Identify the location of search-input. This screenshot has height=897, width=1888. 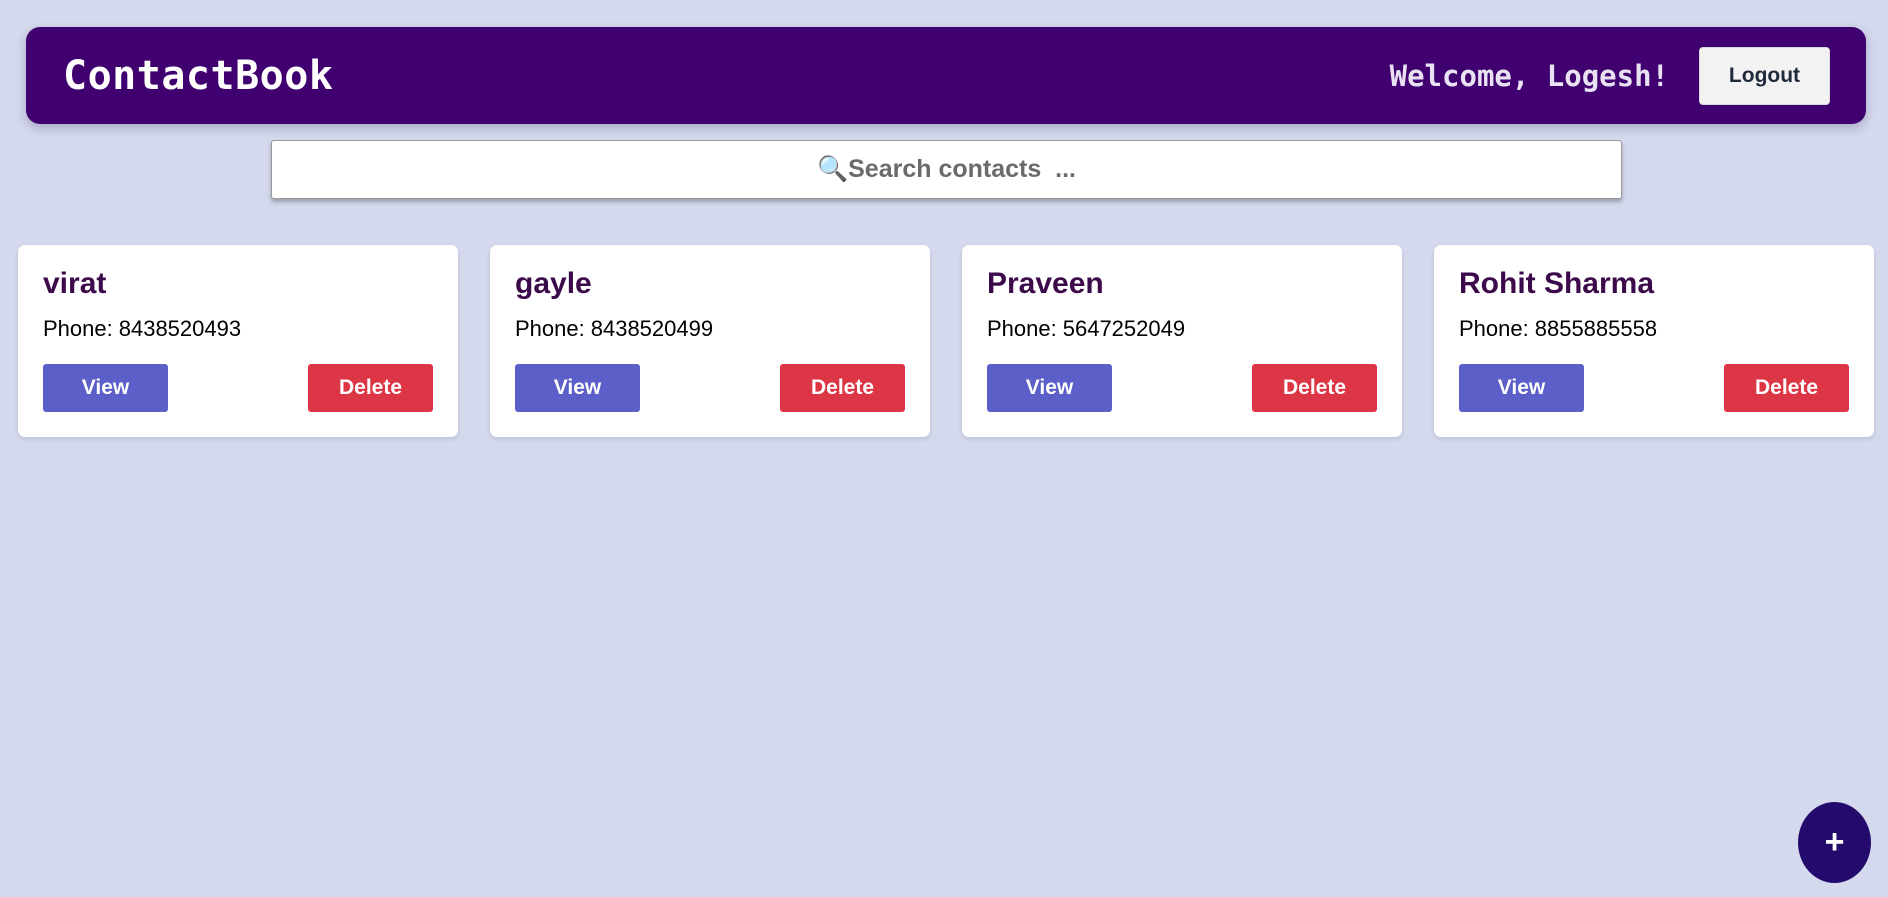
(946, 169).